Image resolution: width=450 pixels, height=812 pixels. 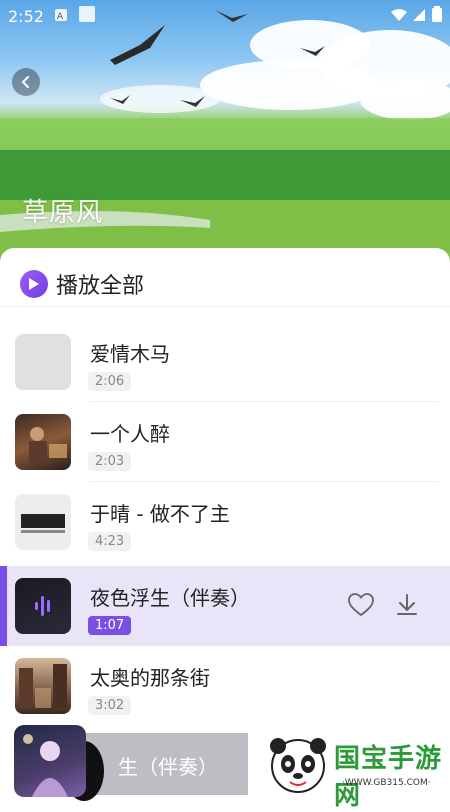 I want to click on panda-logo-icon, so click(x=298, y=765).